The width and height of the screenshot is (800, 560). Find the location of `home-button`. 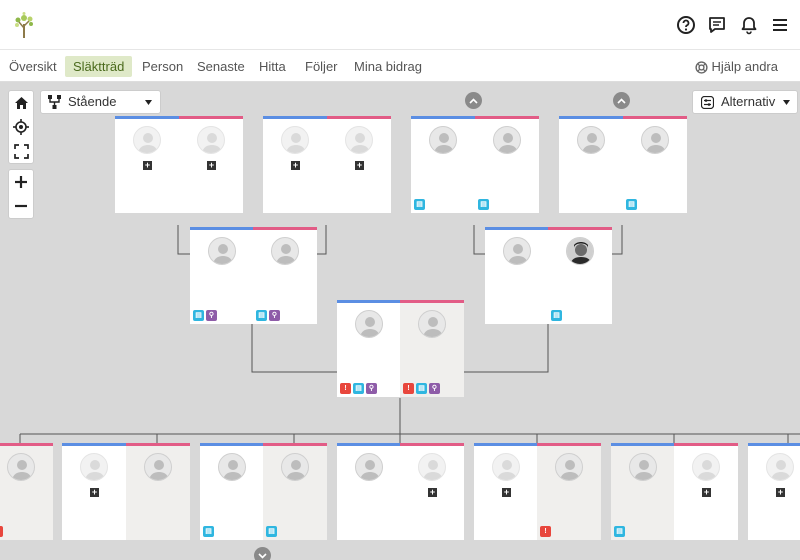

home-button is located at coordinates (21, 103).